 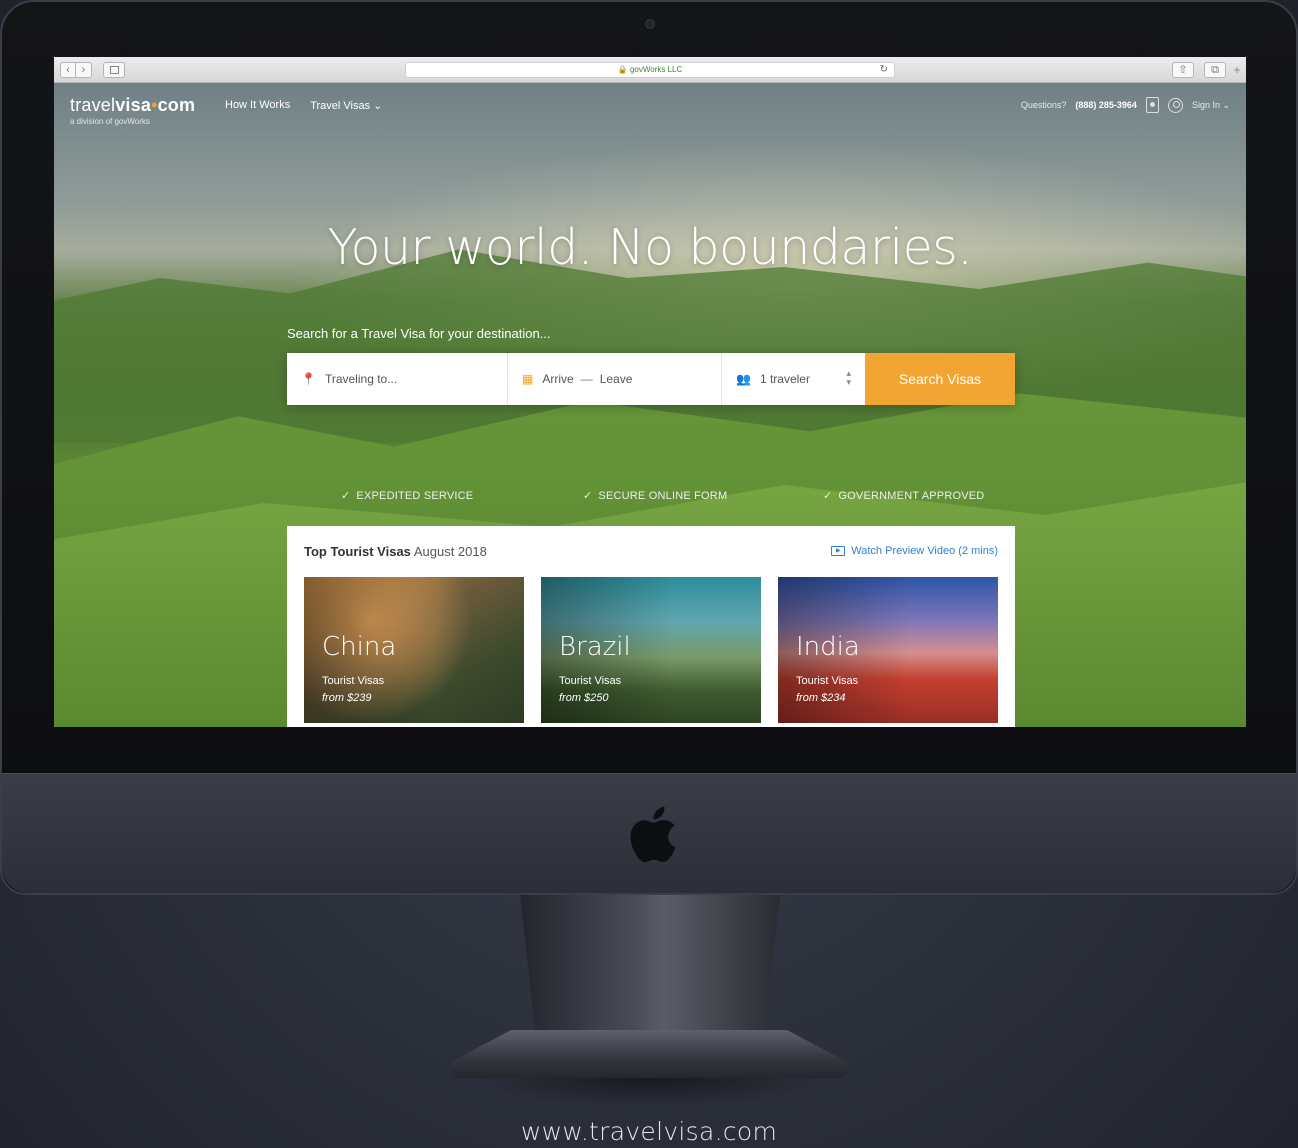 What do you see at coordinates (407, 496) in the screenshot?
I see `feature-expedited: ✓ EXPEDITED SERVICE` at bounding box center [407, 496].